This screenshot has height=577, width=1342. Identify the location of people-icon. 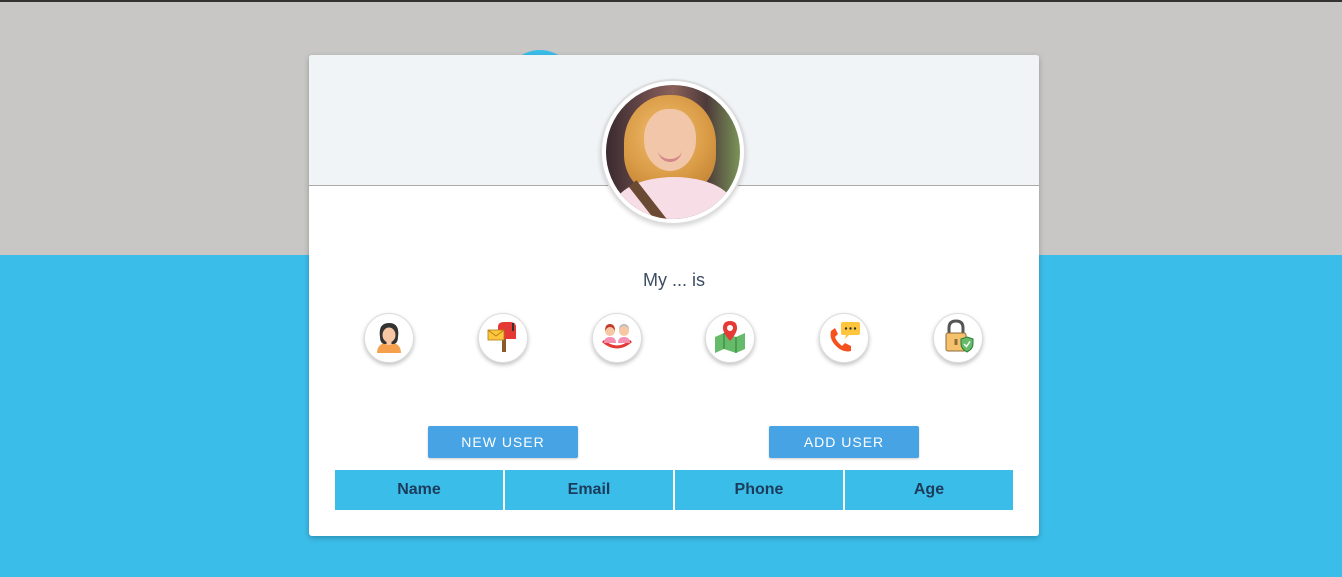
(617, 338).